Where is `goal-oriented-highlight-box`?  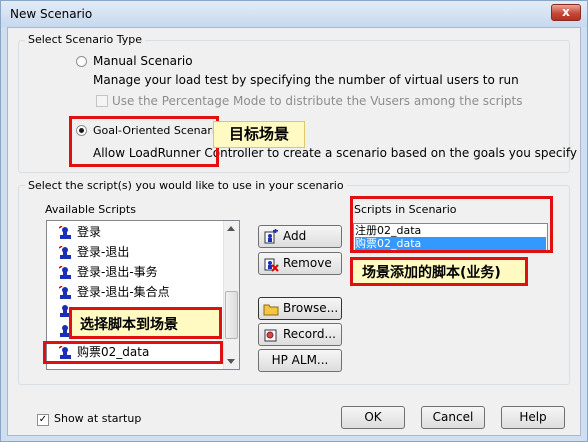
goal-oriented-highlight-box is located at coordinates (144, 141).